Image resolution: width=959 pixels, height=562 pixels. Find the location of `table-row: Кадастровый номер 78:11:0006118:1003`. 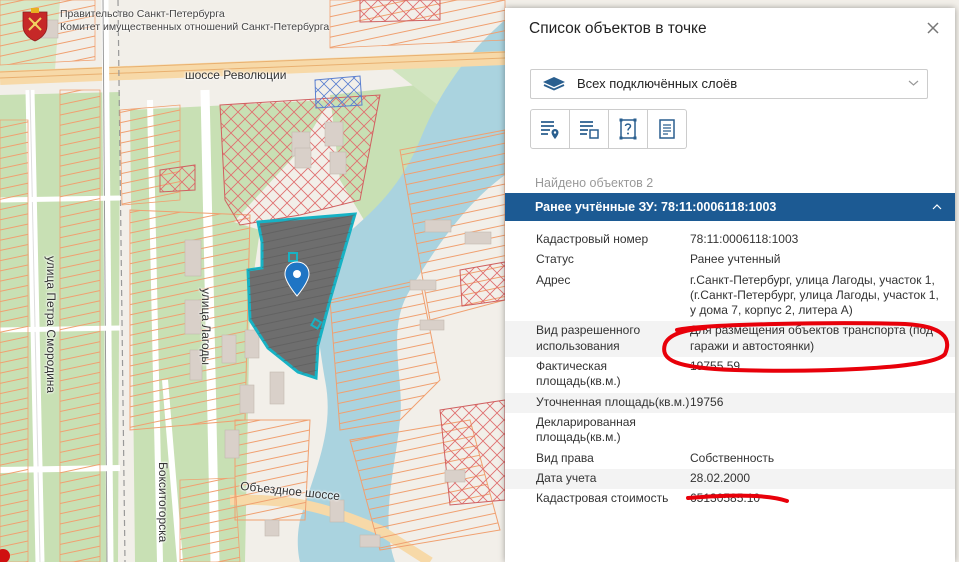

table-row: Кадастровый номер 78:11:0006118:1003 is located at coordinates (730, 240).